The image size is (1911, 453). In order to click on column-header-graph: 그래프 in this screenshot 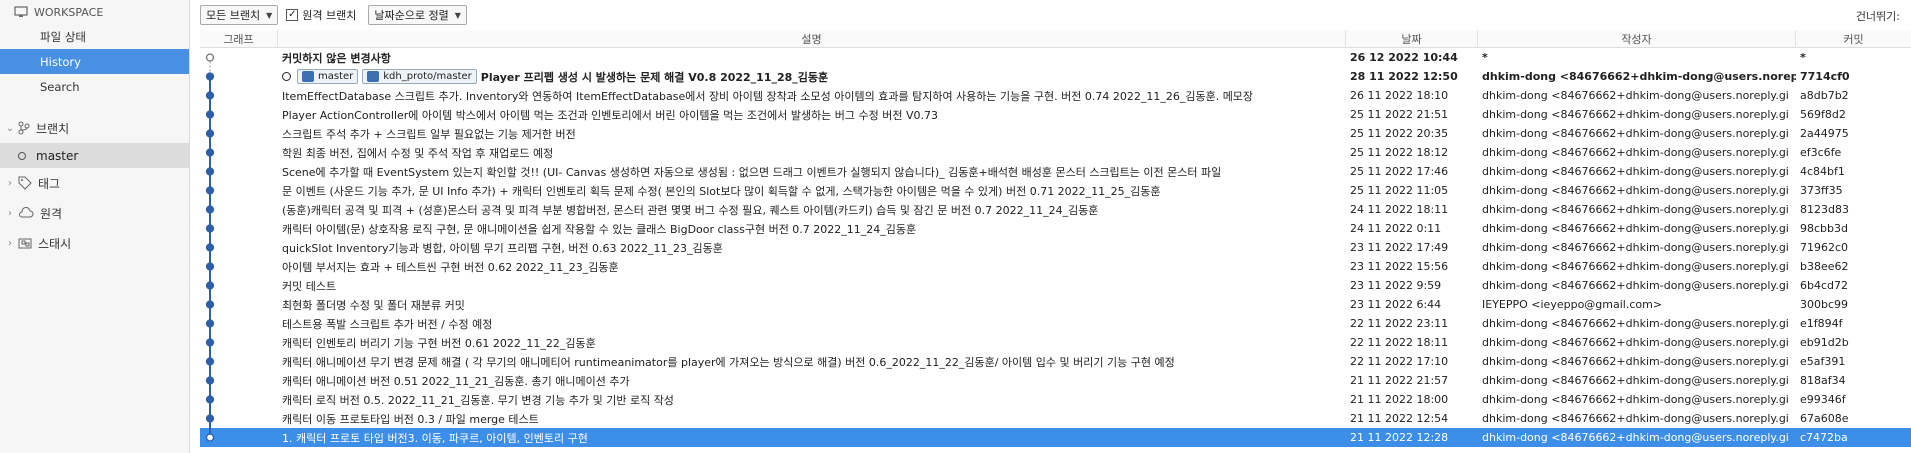, I will do `click(239, 39)`.